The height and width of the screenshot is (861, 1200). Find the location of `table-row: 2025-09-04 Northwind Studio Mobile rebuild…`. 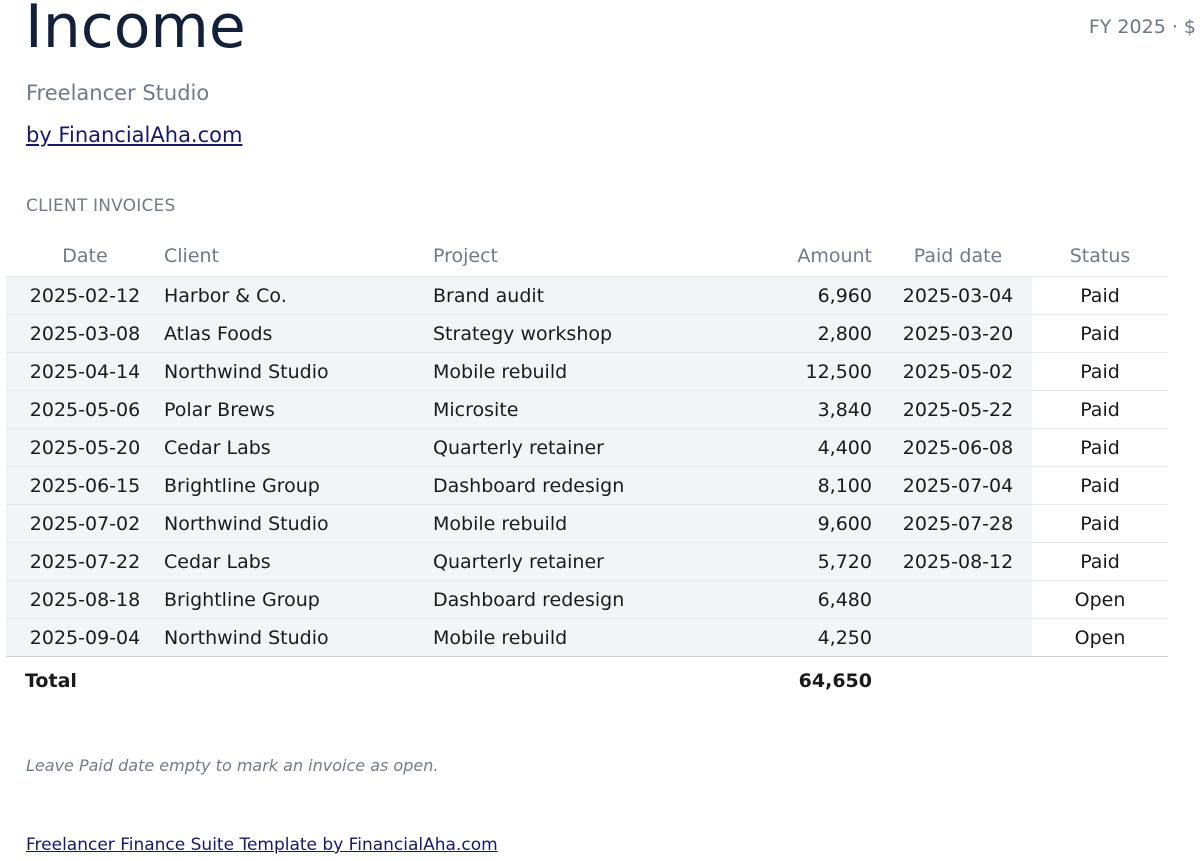

table-row: 2025-09-04 Northwind Studio Mobile rebuild… is located at coordinates (587, 637).